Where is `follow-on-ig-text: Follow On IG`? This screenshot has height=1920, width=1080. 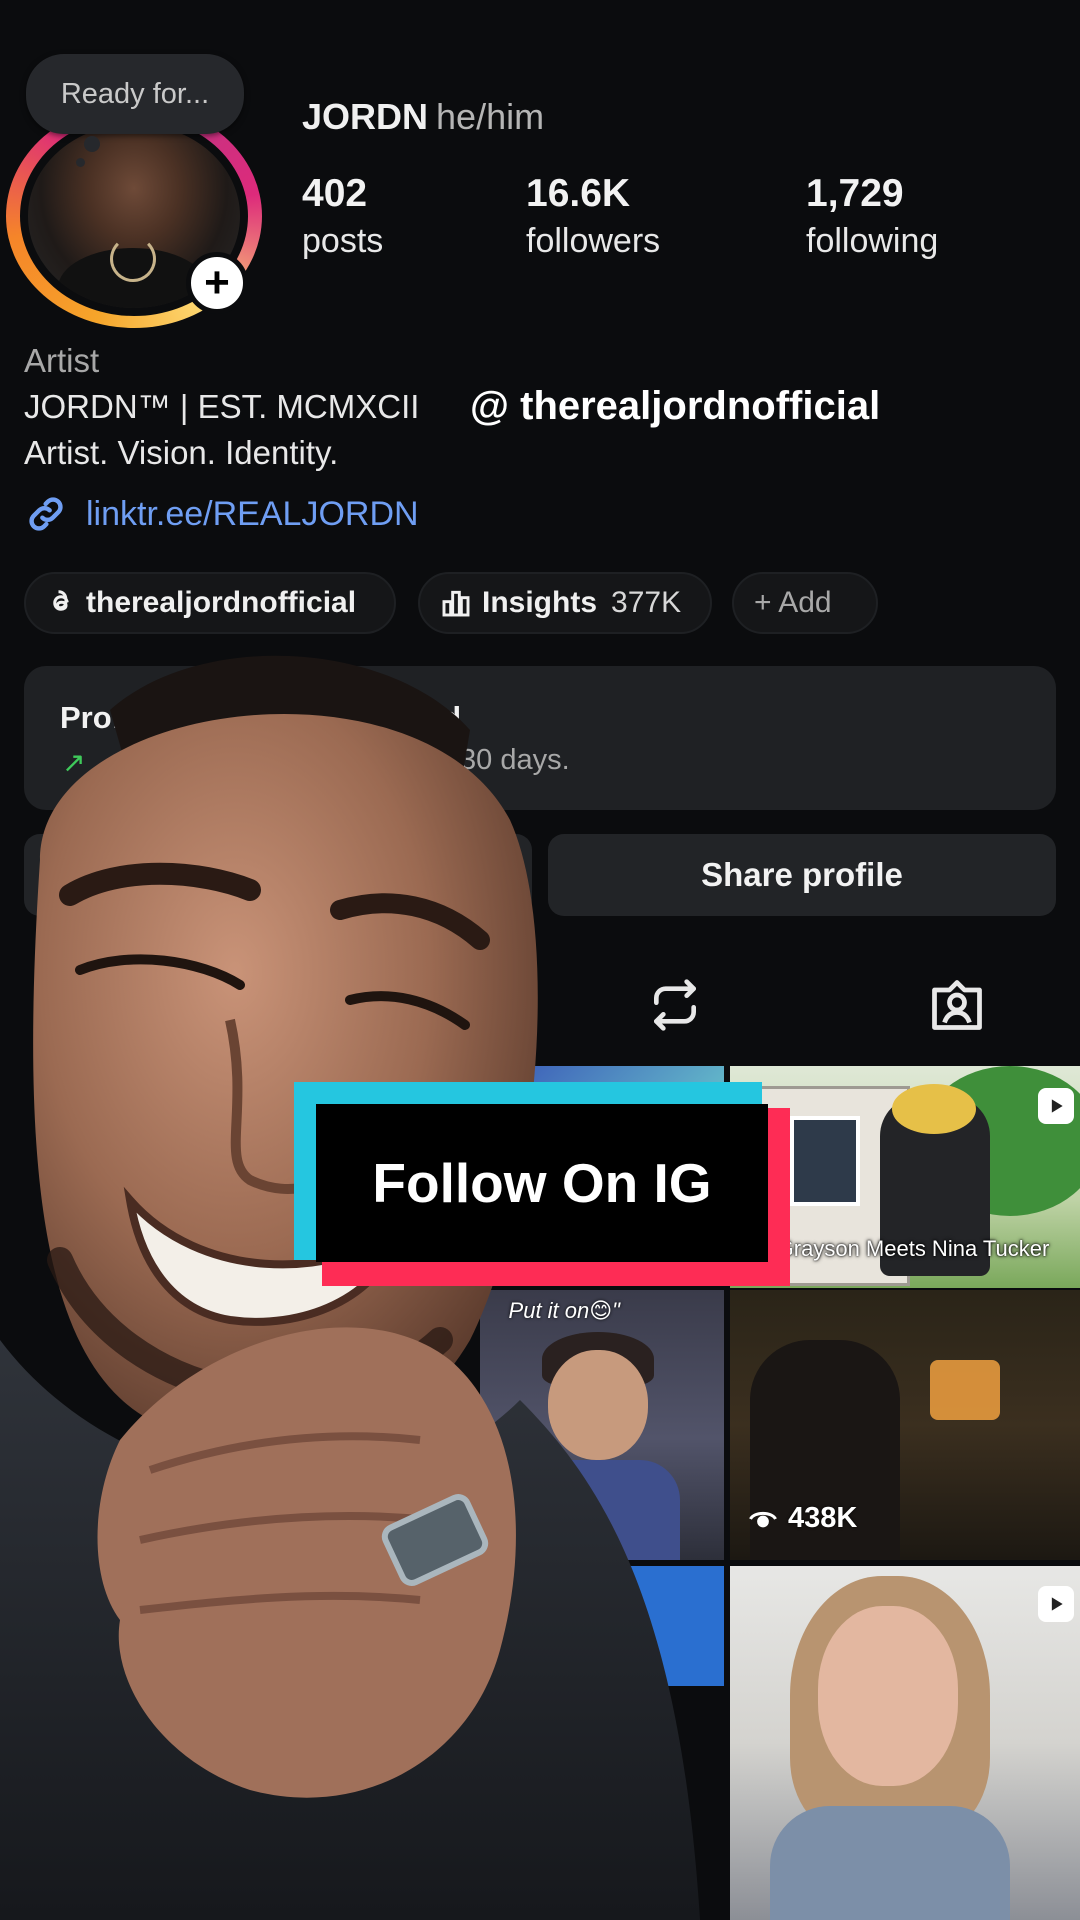 follow-on-ig-text: Follow On IG is located at coordinates (542, 1183).